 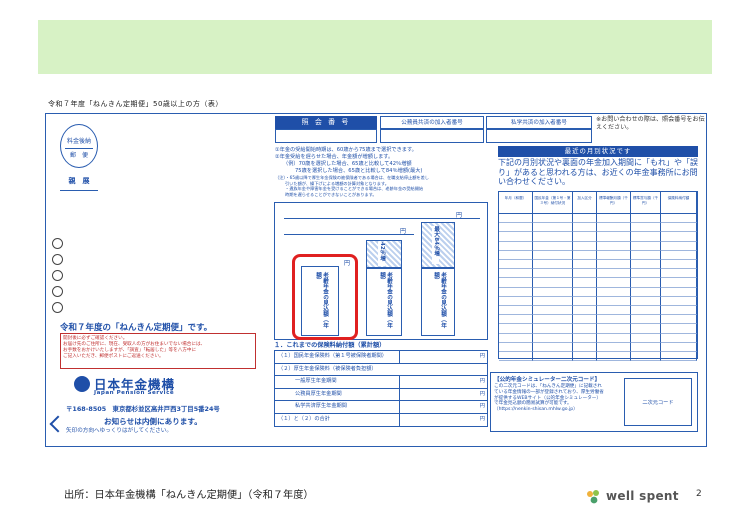 What do you see at coordinates (325, 297) in the screenshot?
I see `highlight-box` at bounding box center [325, 297].